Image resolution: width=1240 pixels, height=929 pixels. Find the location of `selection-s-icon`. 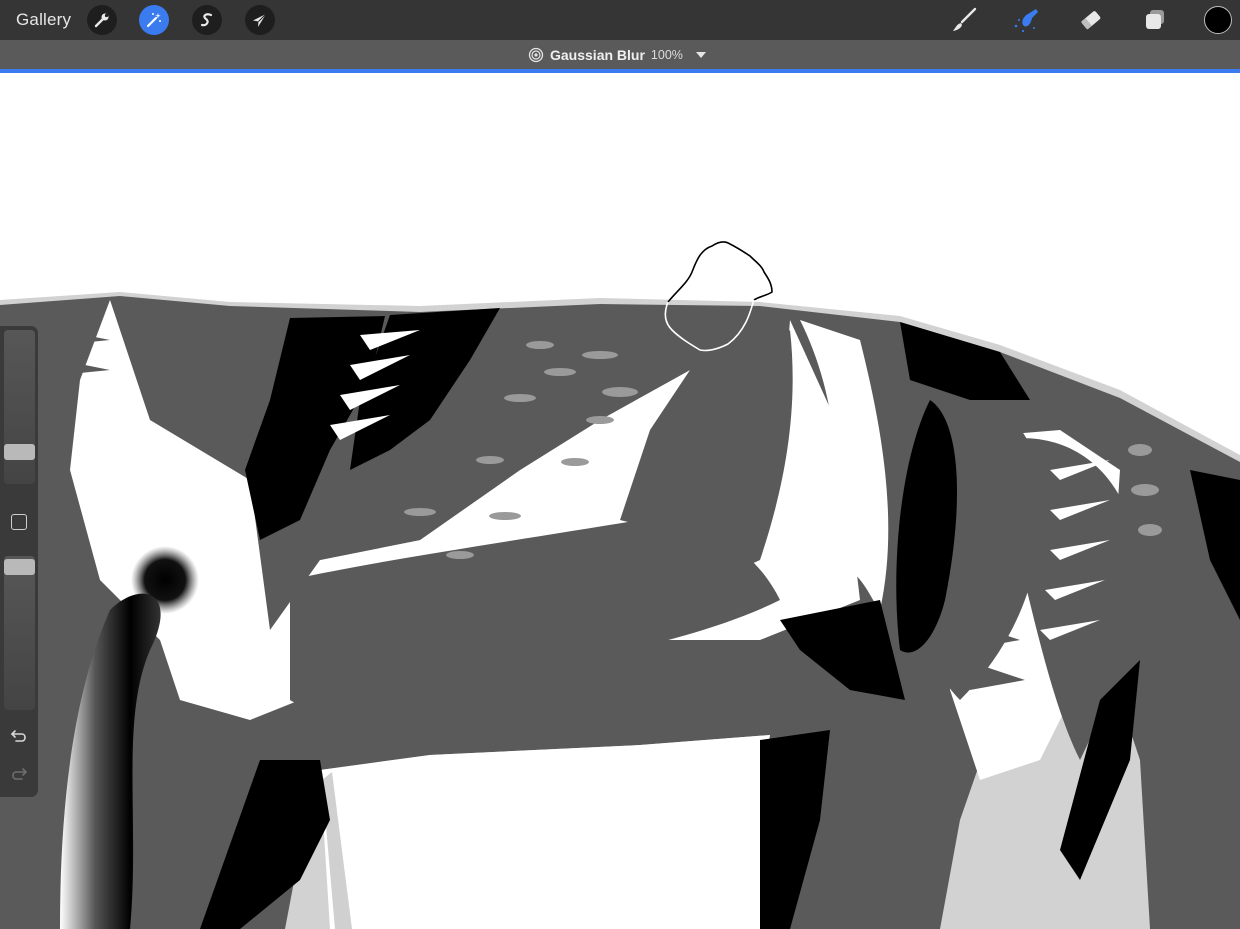

selection-s-icon is located at coordinates (206, 20).